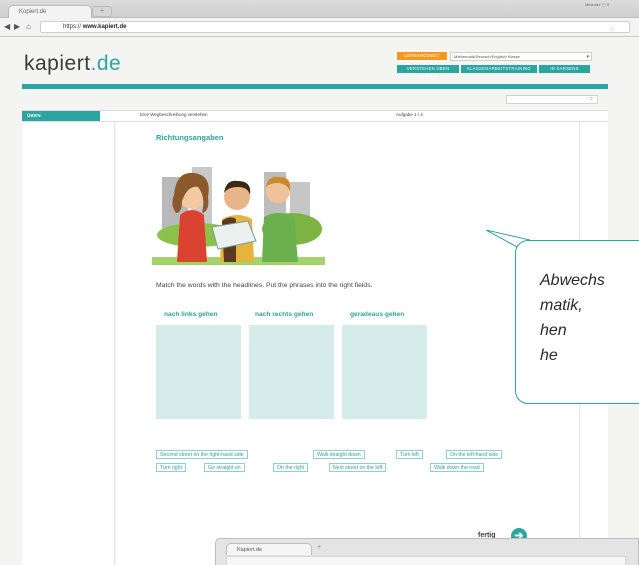  What do you see at coordinates (190, 137) in the screenshot?
I see `section-title: Richtungsangaben` at bounding box center [190, 137].